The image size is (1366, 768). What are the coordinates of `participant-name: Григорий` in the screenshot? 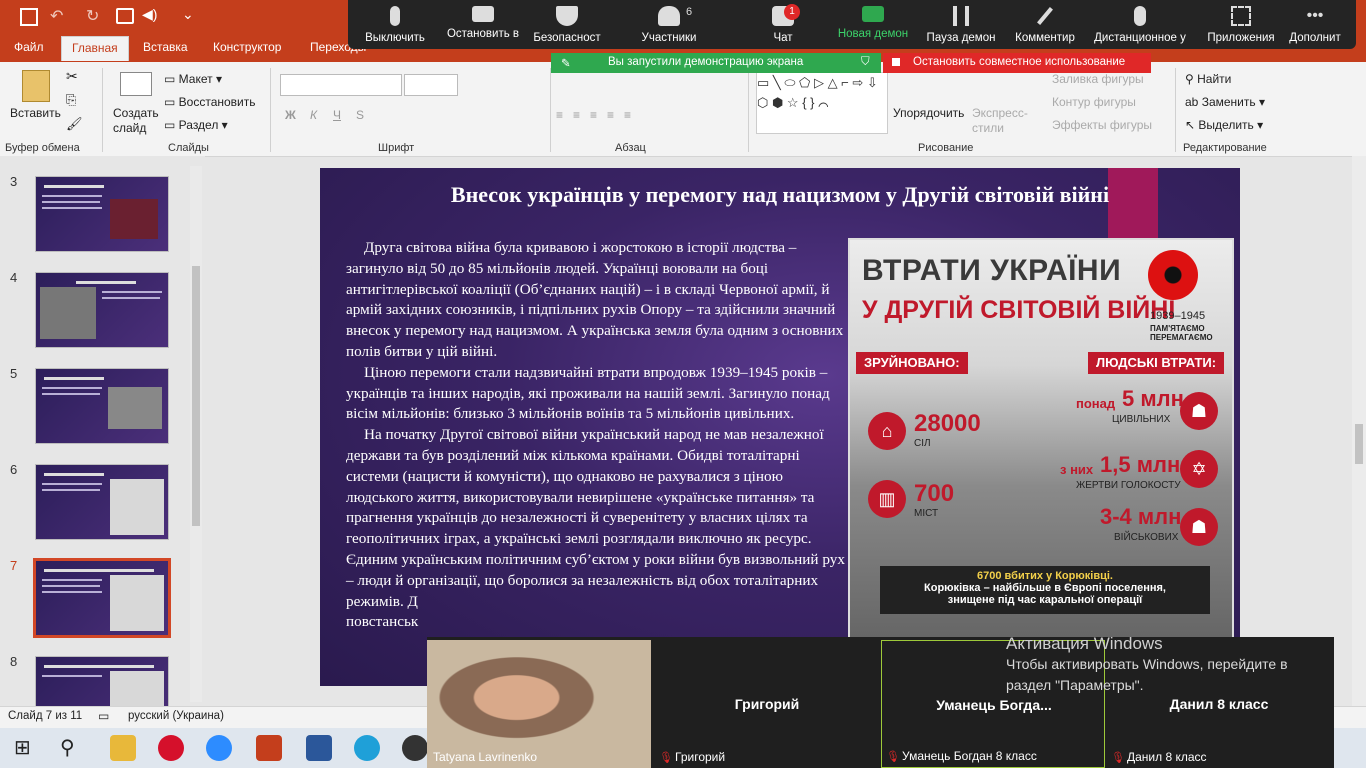 It's located at (700, 757).